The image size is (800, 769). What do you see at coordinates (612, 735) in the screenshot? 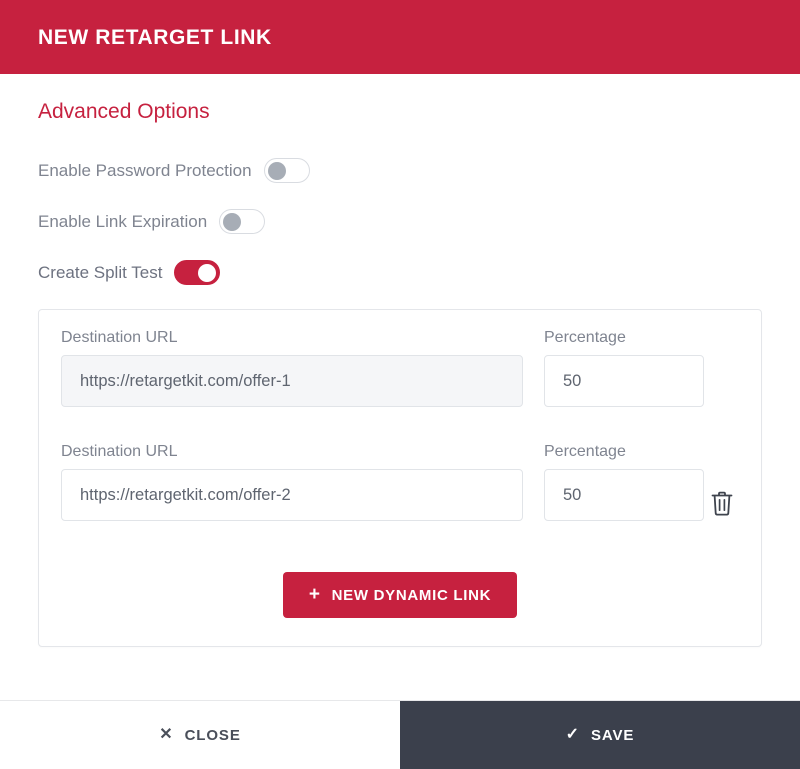
I see `save-button-label: SAVE` at bounding box center [612, 735].